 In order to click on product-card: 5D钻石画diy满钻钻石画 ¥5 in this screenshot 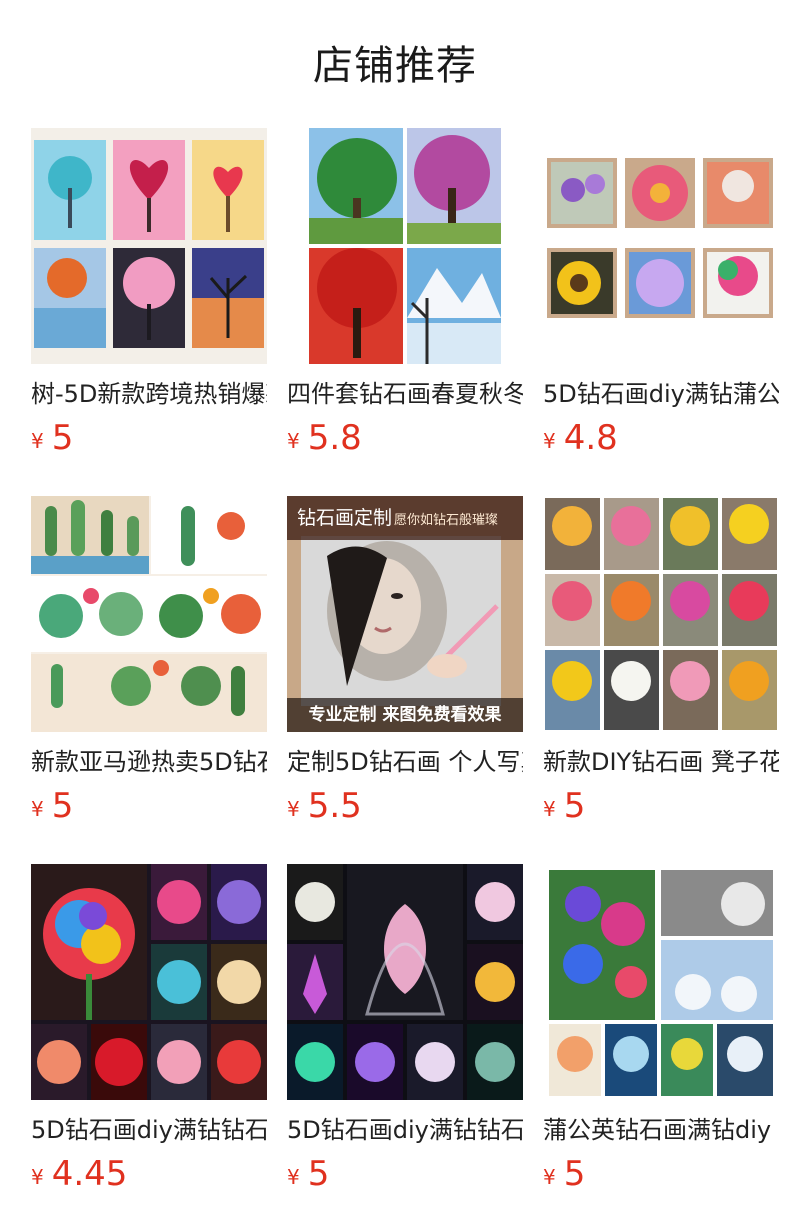, I will do `click(405, 1034)`.